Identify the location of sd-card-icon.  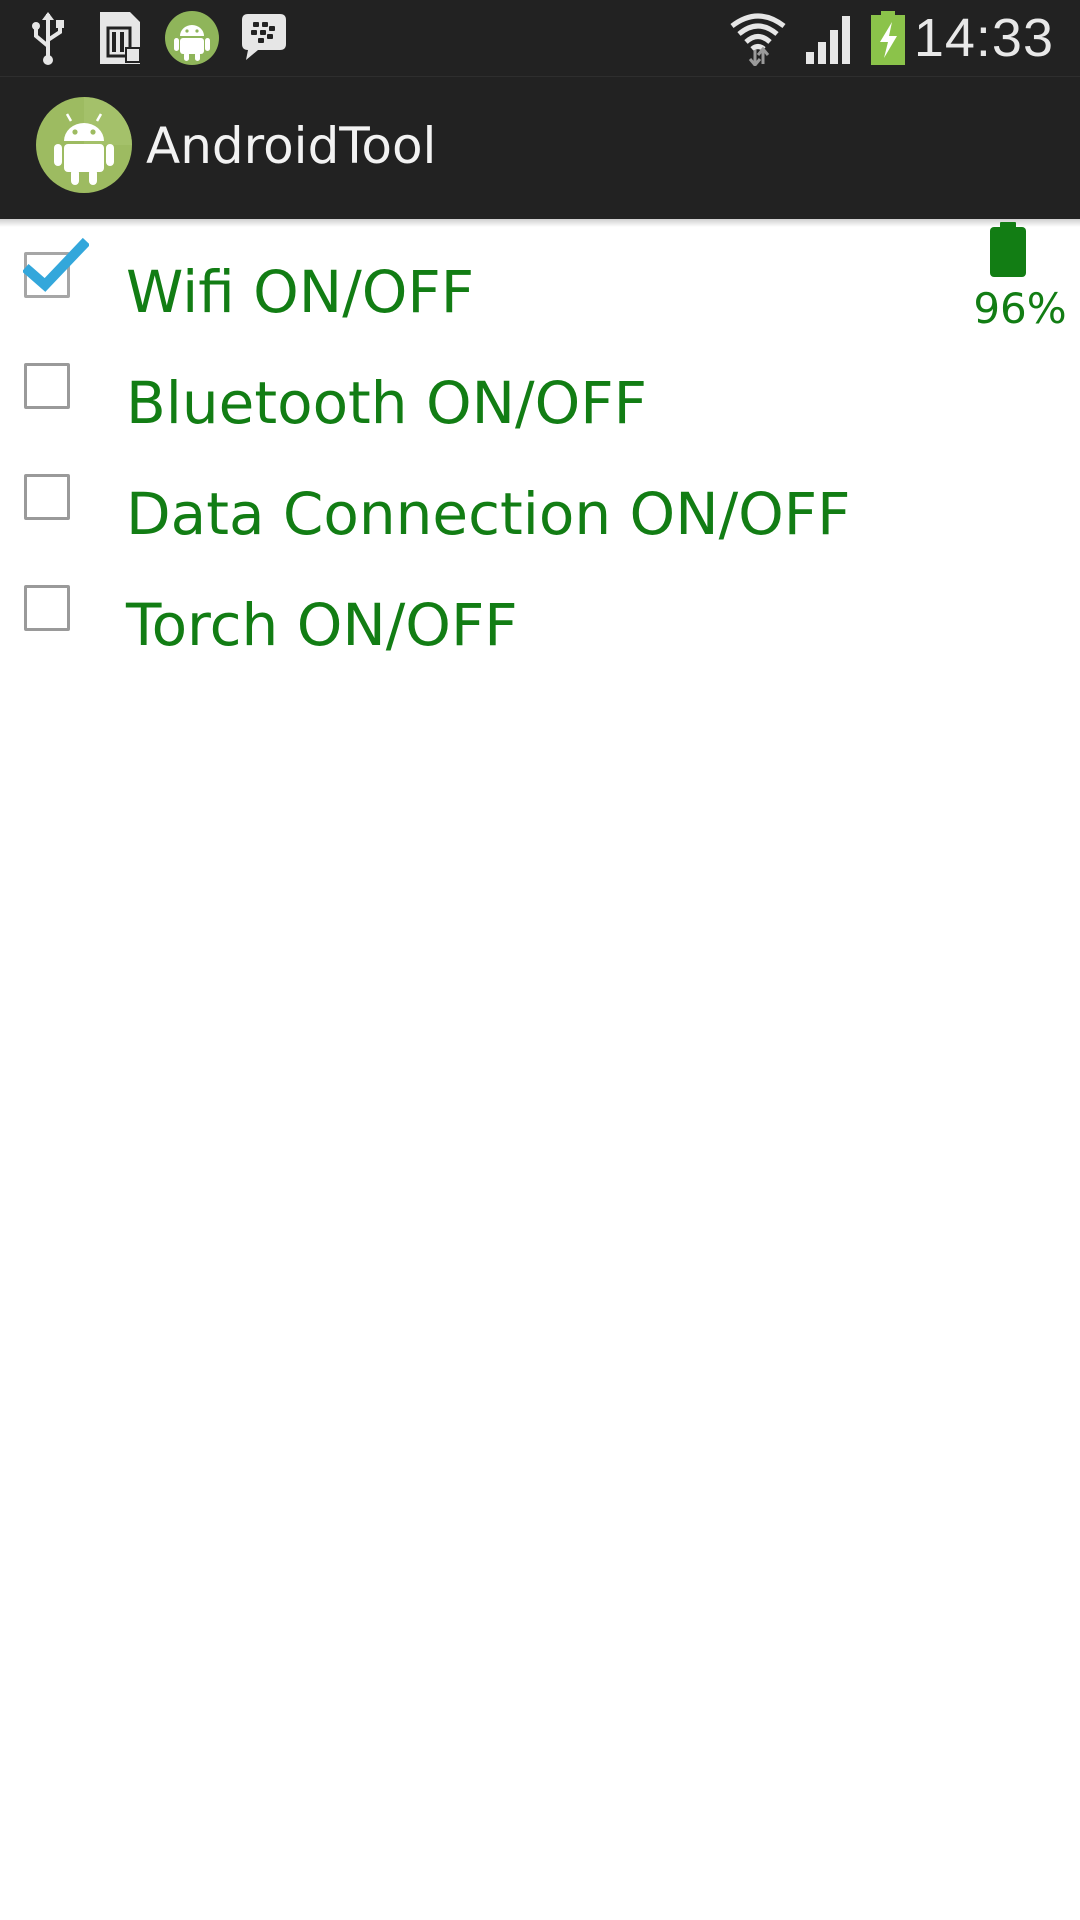
(120, 38).